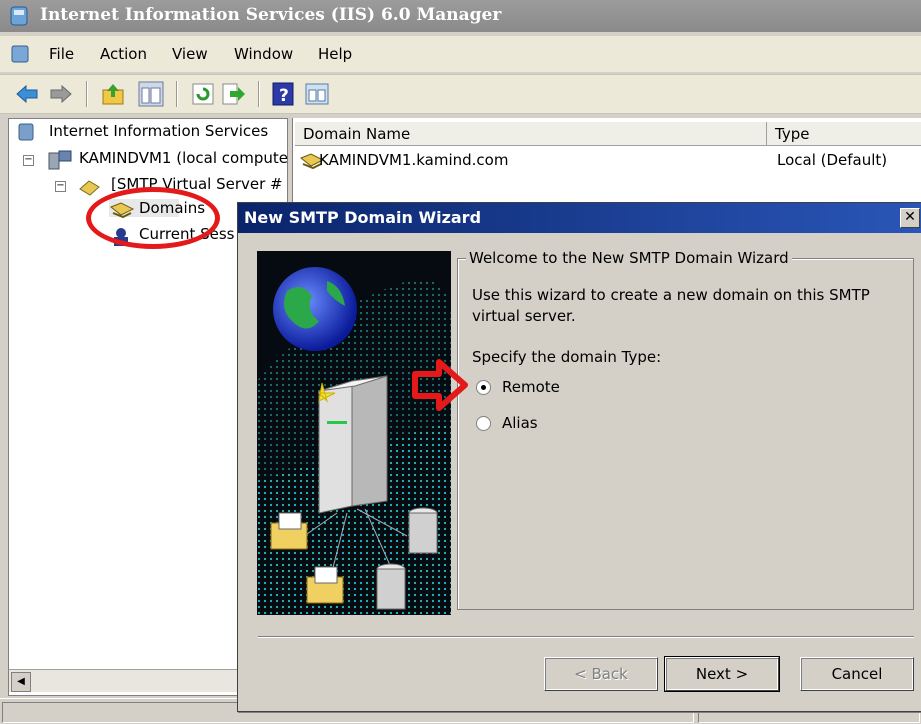 The width and height of the screenshot is (921, 724). What do you see at coordinates (363, 217) in the screenshot?
I see `wizard-title: New SMTP Domain Wizard` at bounding box center [363, 217].